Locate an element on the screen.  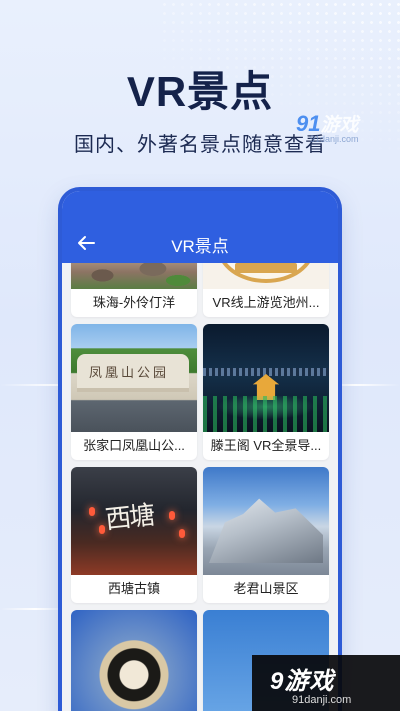
scenic-card is located at coordinates (134, 660).